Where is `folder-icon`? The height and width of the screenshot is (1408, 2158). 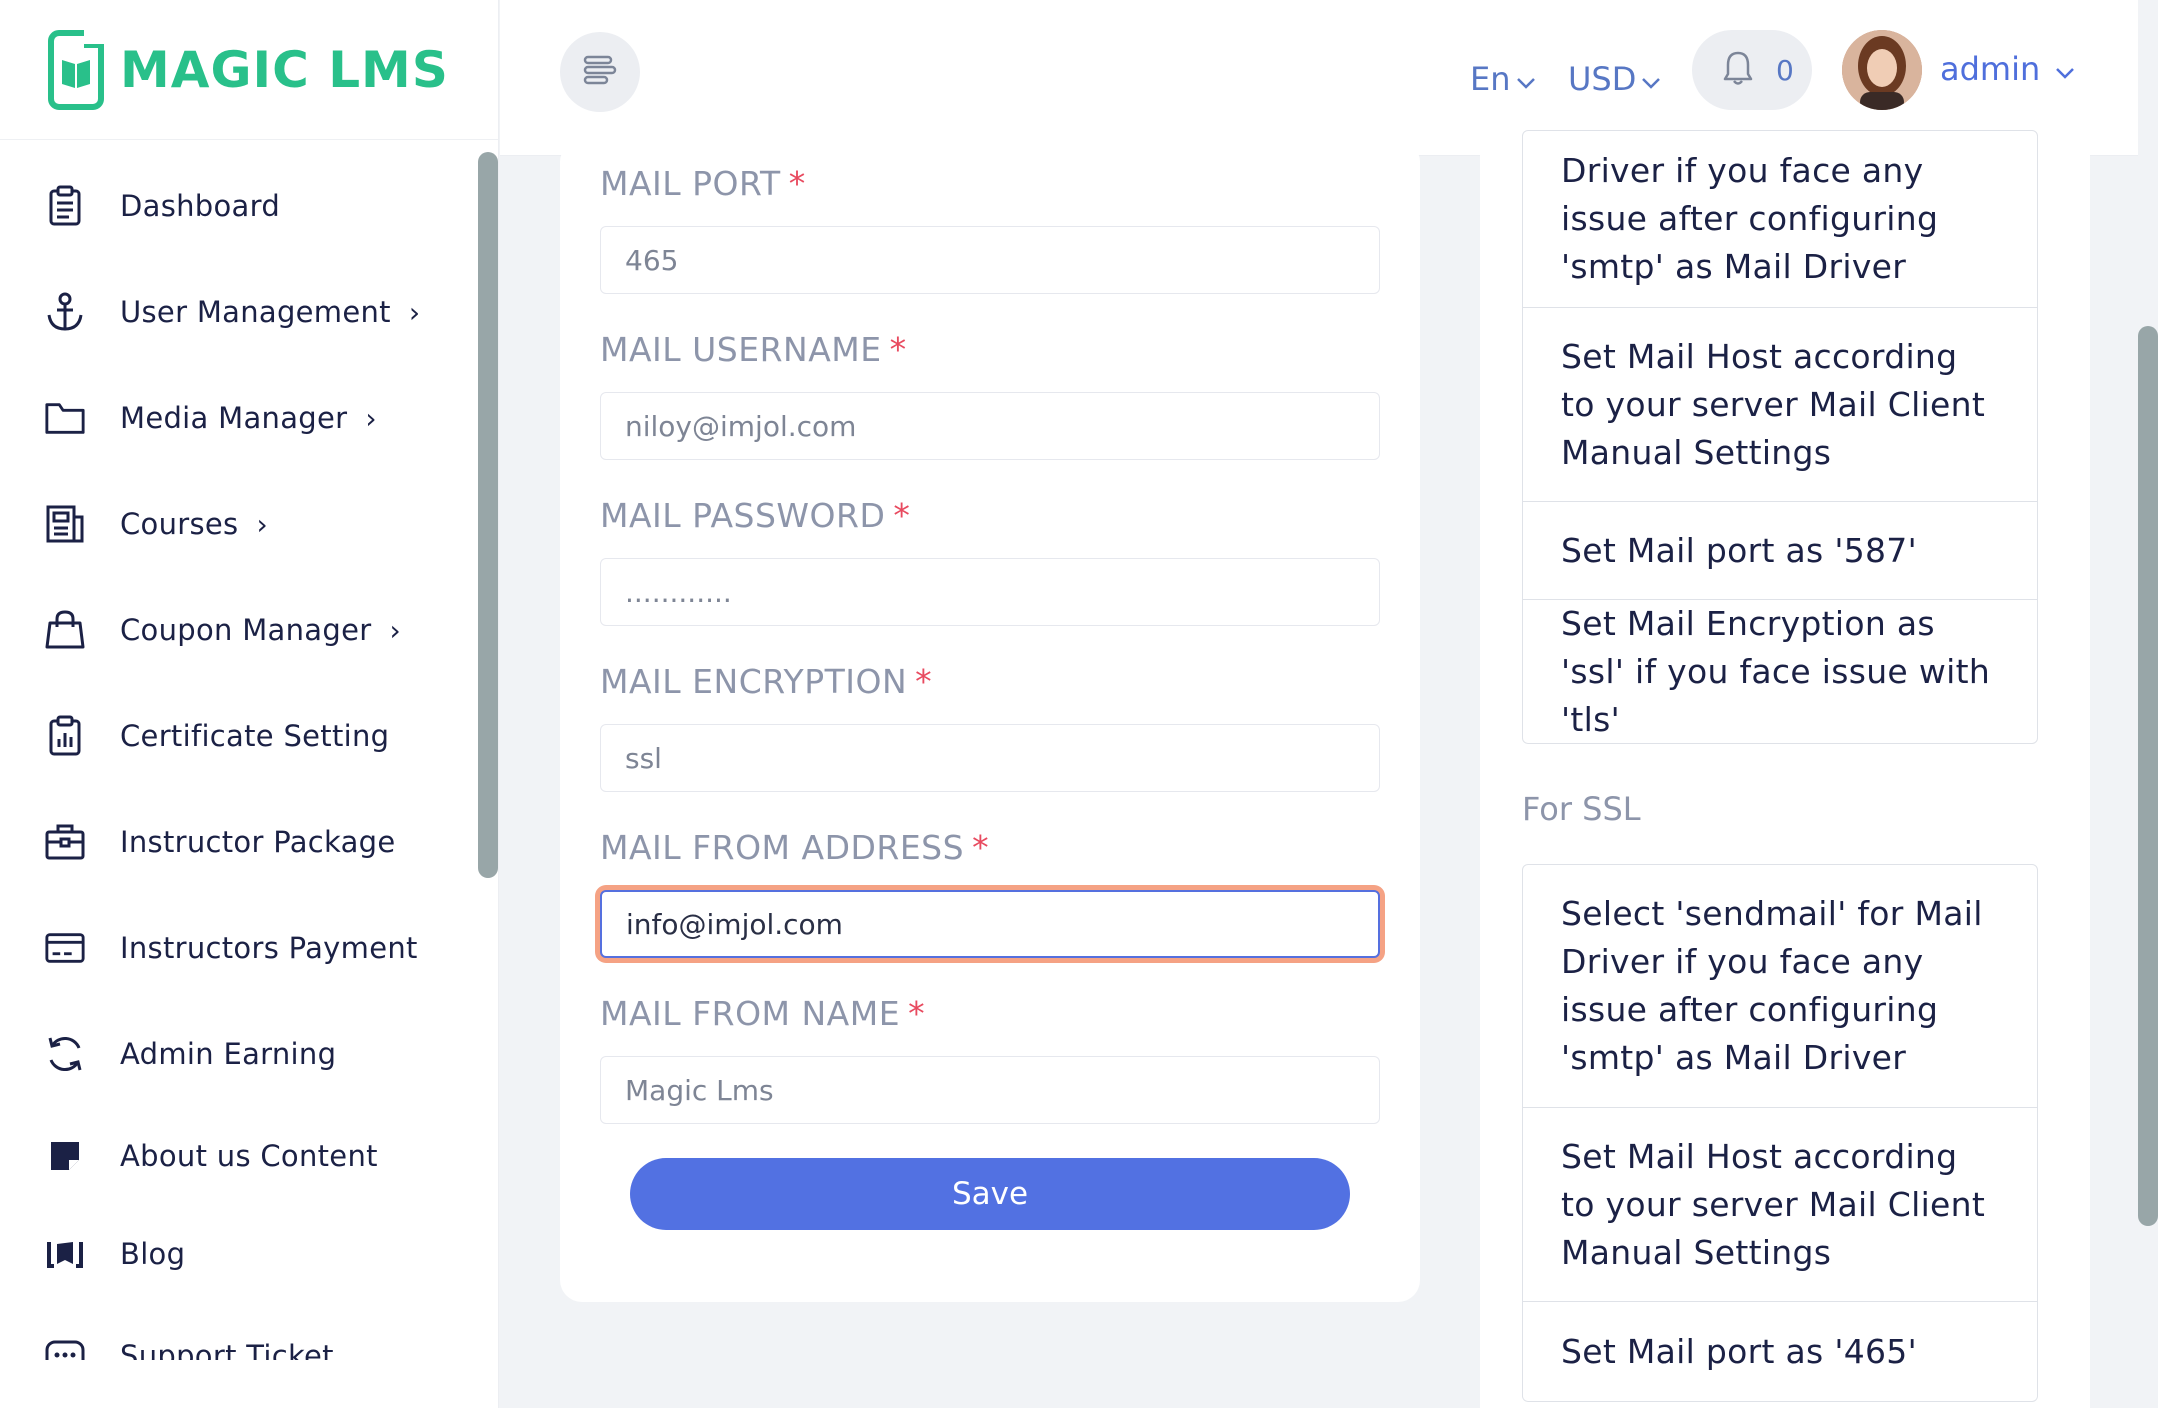
folder-icon is located at coordinates (65, 418).